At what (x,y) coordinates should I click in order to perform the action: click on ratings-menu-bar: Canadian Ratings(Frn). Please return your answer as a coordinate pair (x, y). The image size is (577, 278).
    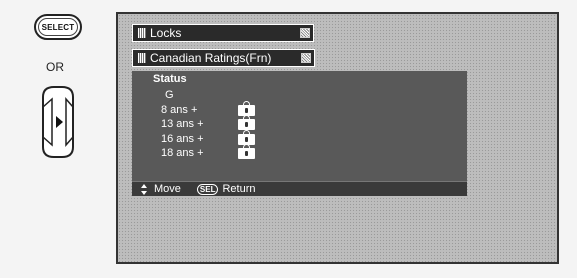
    Looking at the image, I should click on (223, 58).